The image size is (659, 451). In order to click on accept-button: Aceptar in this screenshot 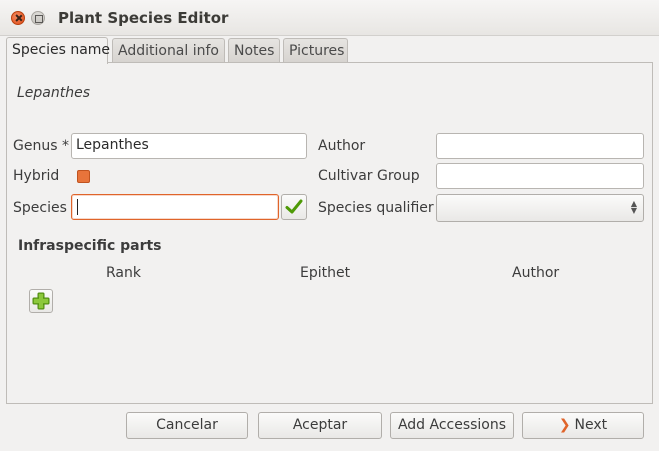, I will do `click(320, 425)`.